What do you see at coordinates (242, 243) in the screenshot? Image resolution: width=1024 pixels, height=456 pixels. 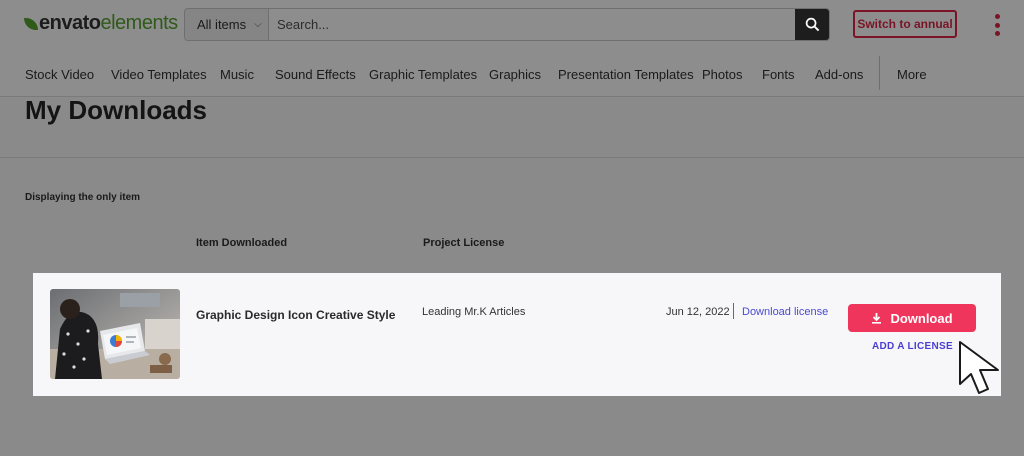 I see `column-header-item: Item Downloaded` at bounding box center [242, 243].